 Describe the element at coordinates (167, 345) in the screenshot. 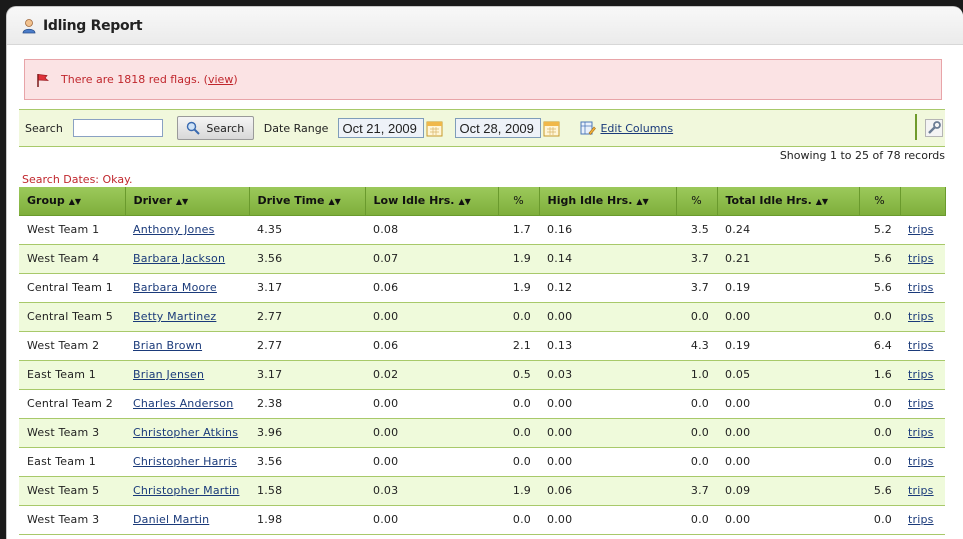

I see `driver-link: Brian Brown` at that location.